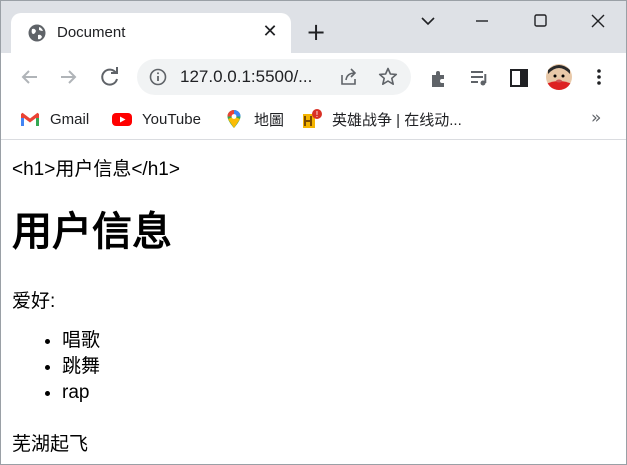 This screenshot has height=465, width=627. I want to click on youtube-icon, so click(122, 119).